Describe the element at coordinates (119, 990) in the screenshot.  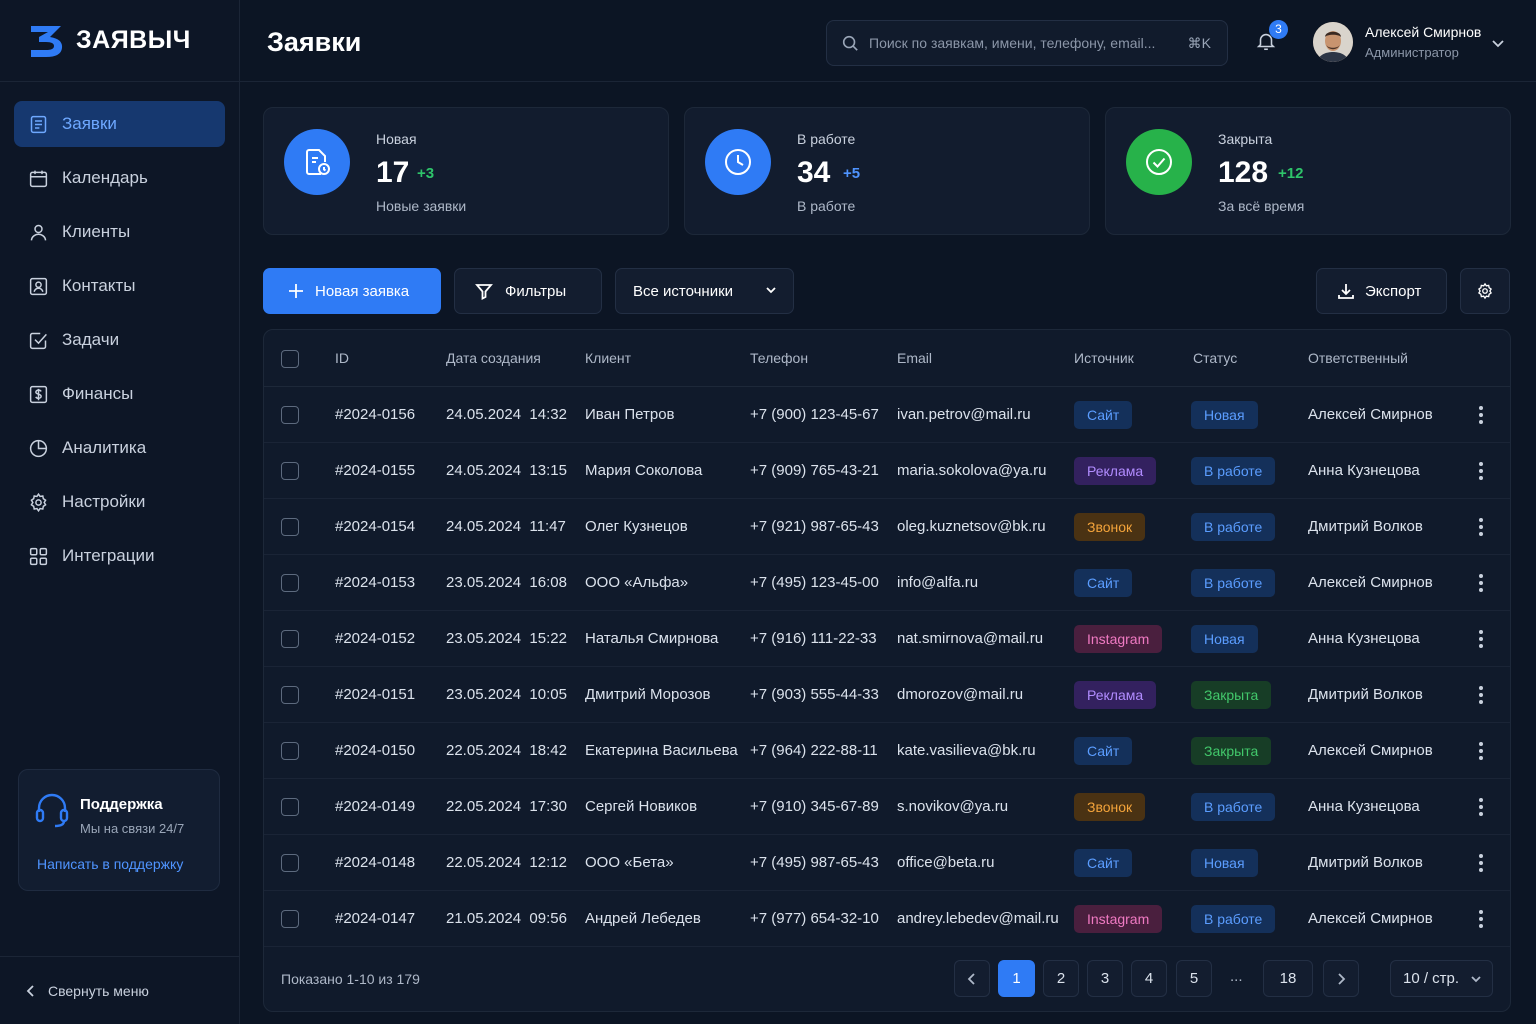
I see `collapse-menu-button: Свернуть меню` at that location.